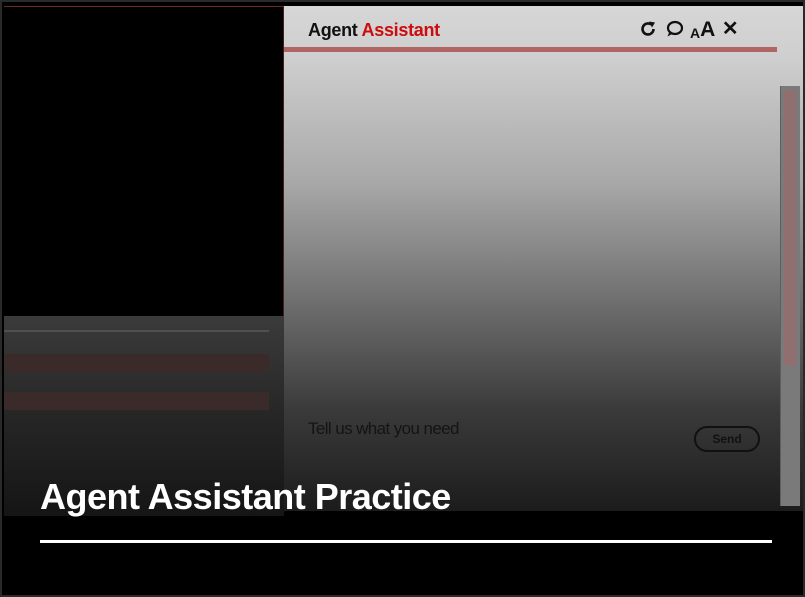  Describe the element at coordinates (674, 29) in the screenshot. I see `chat-bubble-icon` at that location.